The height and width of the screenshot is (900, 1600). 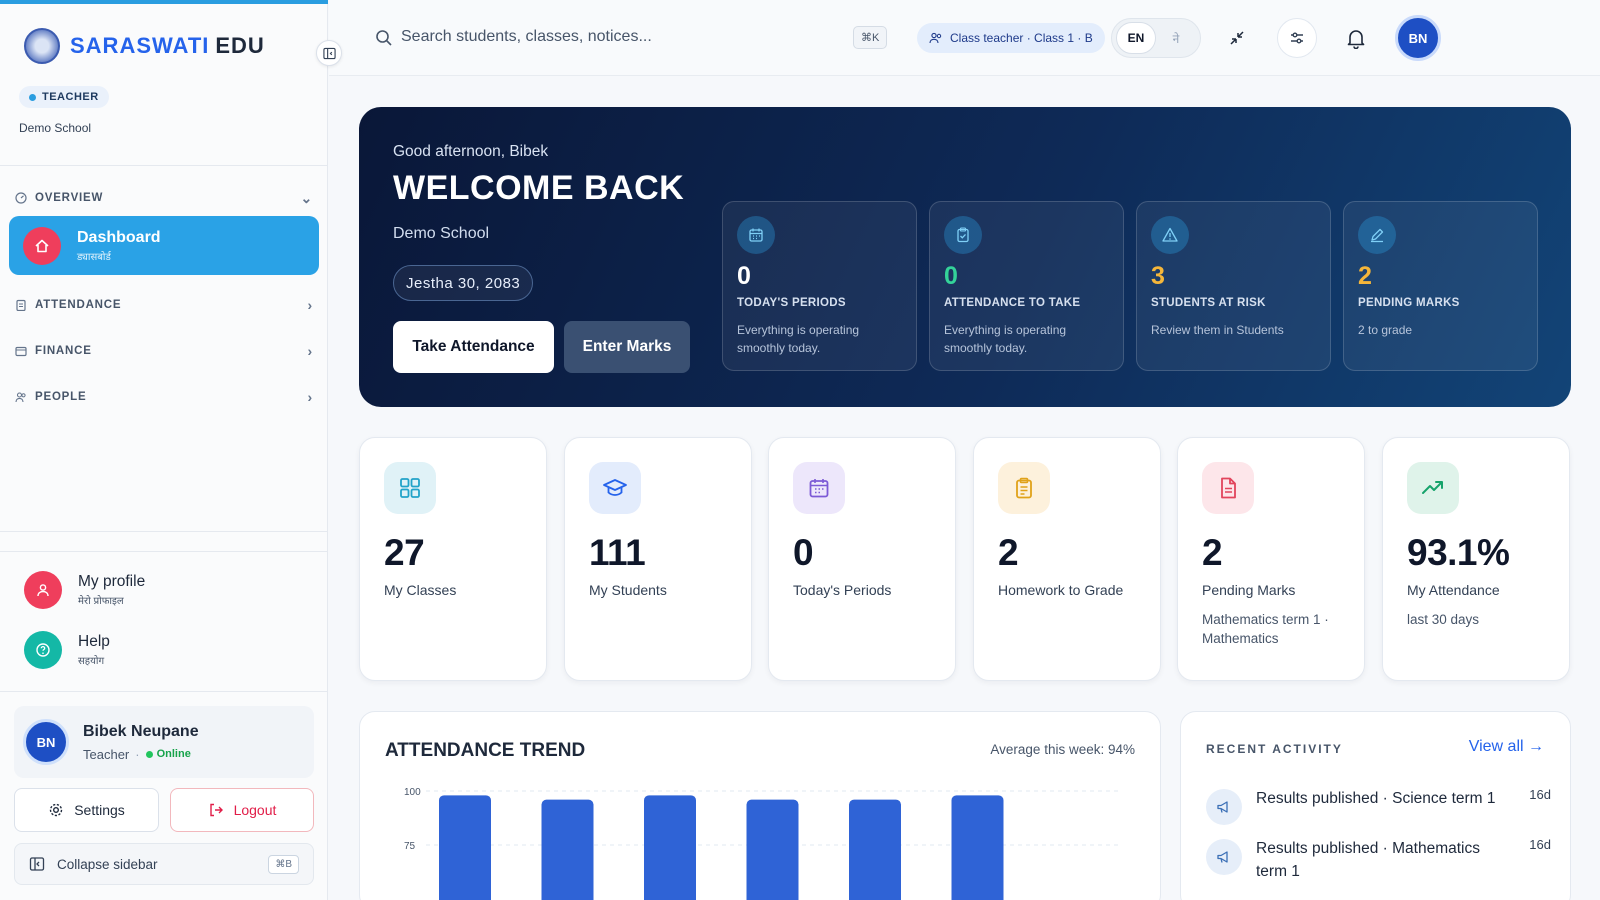 What do you see at coordinates (1176, 38) in the screenshot?
I see `lang-ne-button: ने` at bounding box center [1176, 38].